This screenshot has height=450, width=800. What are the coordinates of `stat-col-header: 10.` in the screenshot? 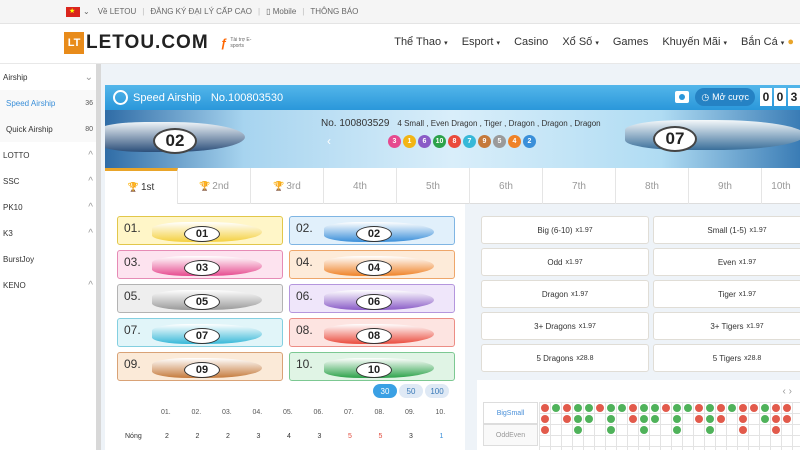 It's located at (440, 412).